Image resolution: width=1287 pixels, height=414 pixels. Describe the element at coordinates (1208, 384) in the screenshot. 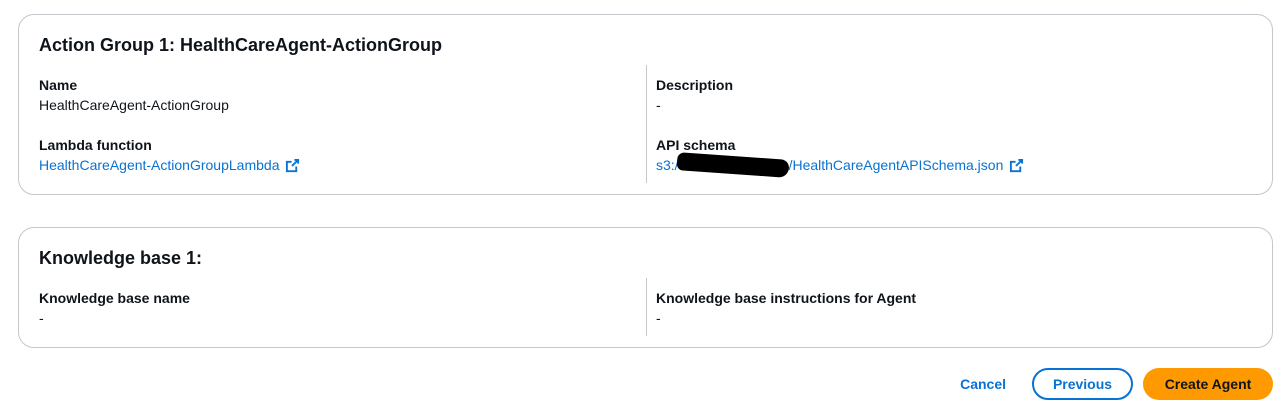

I see `create-agent-button: Create Agent` at that location.